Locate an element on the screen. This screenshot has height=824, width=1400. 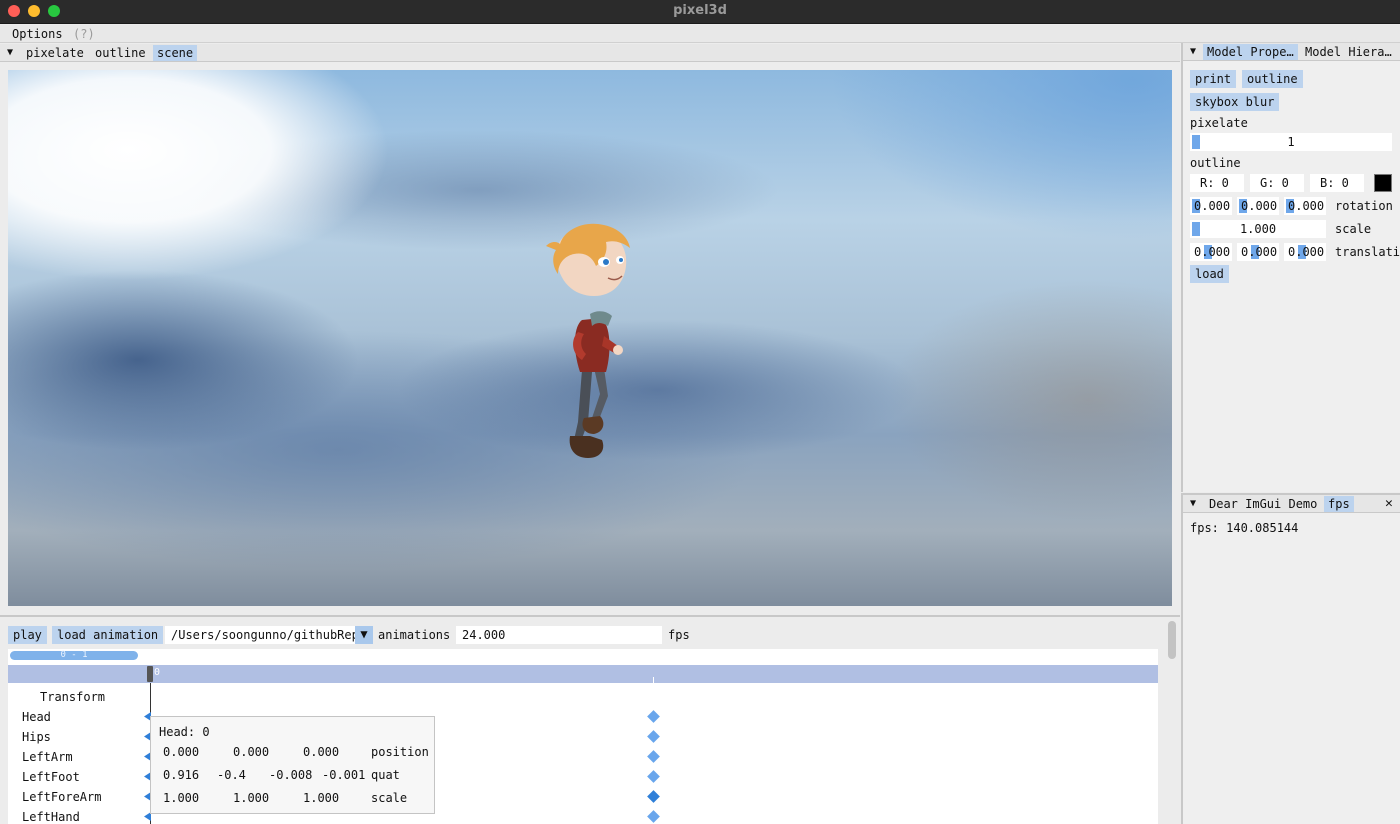
load-animation-button: load animation is located at coordinates (108, 635).